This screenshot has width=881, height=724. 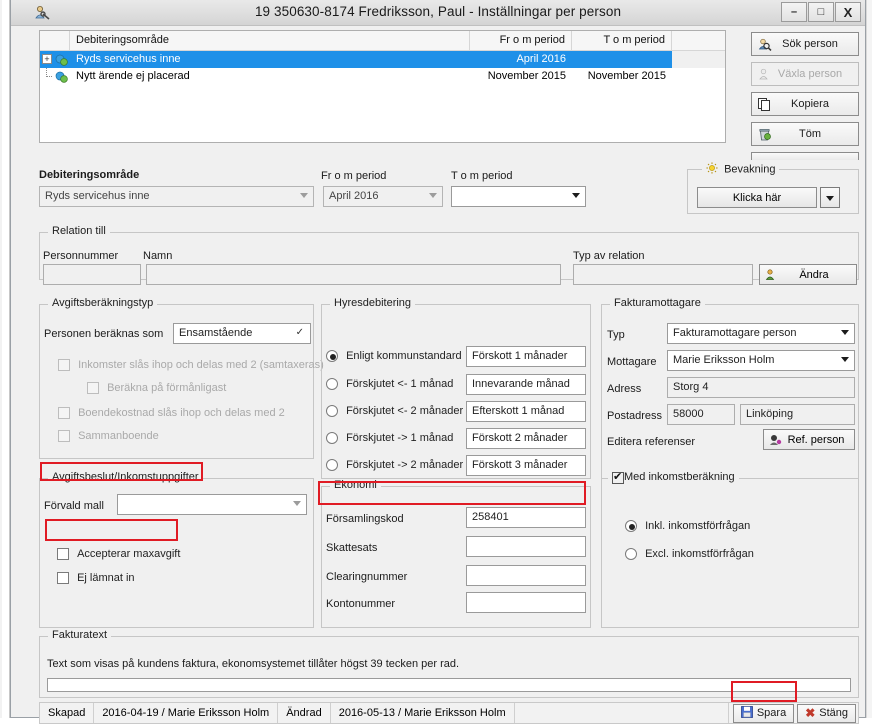 What do you see at coordinates (526, 517) in the screenshot?
I see `forsamlingskod-input: 258401` at bounding box center [526, 517].